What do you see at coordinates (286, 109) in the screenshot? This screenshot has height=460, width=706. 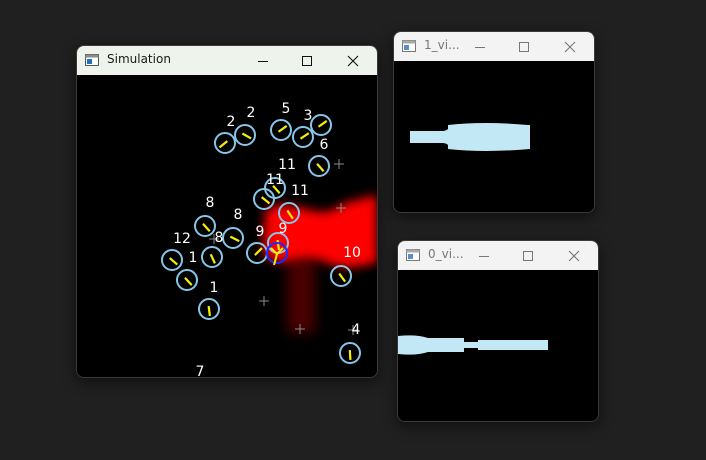 I see `agent-label: 5` at bounding box center [286, 109].